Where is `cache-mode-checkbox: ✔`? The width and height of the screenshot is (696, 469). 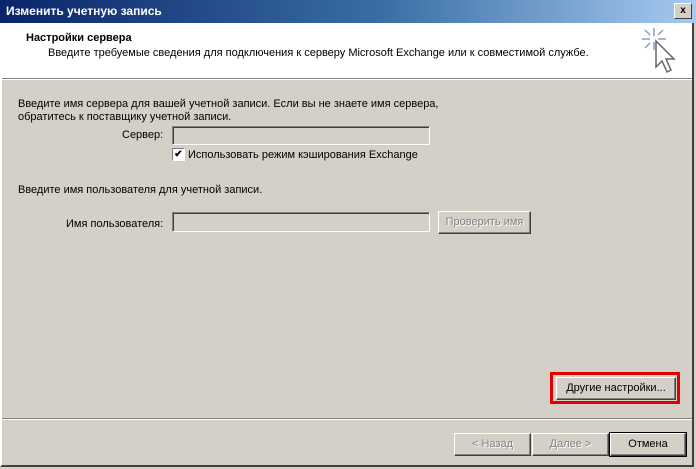
cache-mode-checkbox: ✔ is located at coordinates (178, 154).